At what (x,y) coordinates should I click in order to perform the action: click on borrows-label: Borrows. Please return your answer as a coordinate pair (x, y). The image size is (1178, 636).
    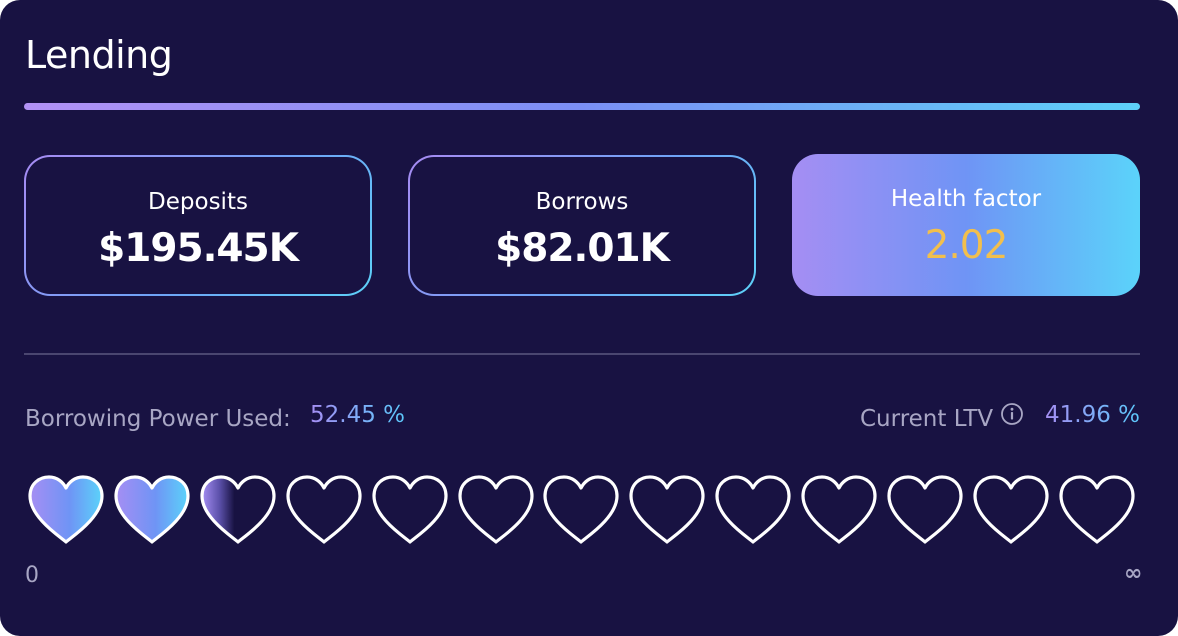
    Looking at the image, I should click on (582, 202).